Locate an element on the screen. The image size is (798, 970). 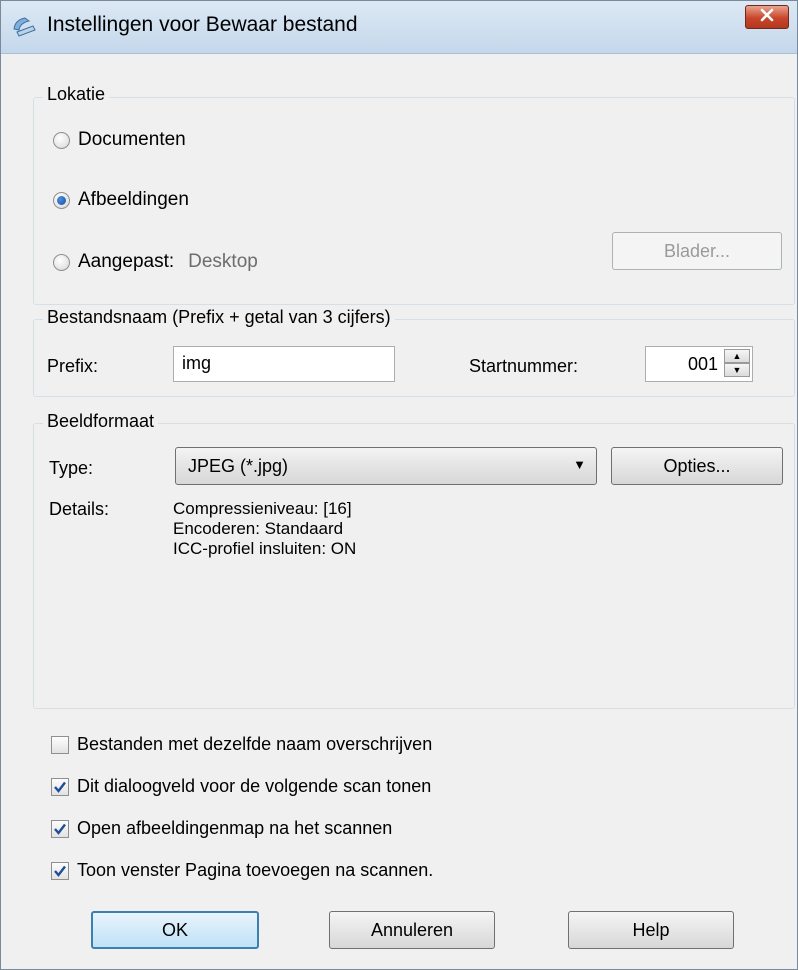
window-title: Instellingen voor Bewaar bestand is located at coordinates (202, 24).